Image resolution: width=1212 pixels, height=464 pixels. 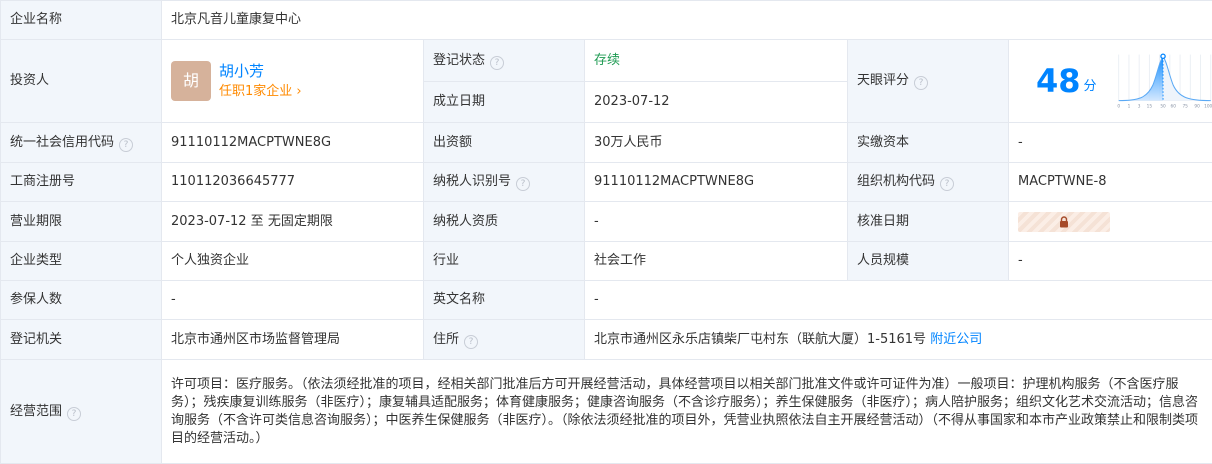 I want to click on biz-reg-no-label: 工商注册号, so click(x=81, y=182).